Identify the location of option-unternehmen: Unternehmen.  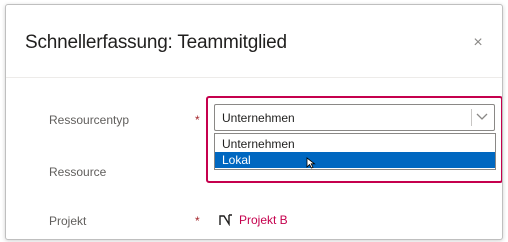
(355, 144).